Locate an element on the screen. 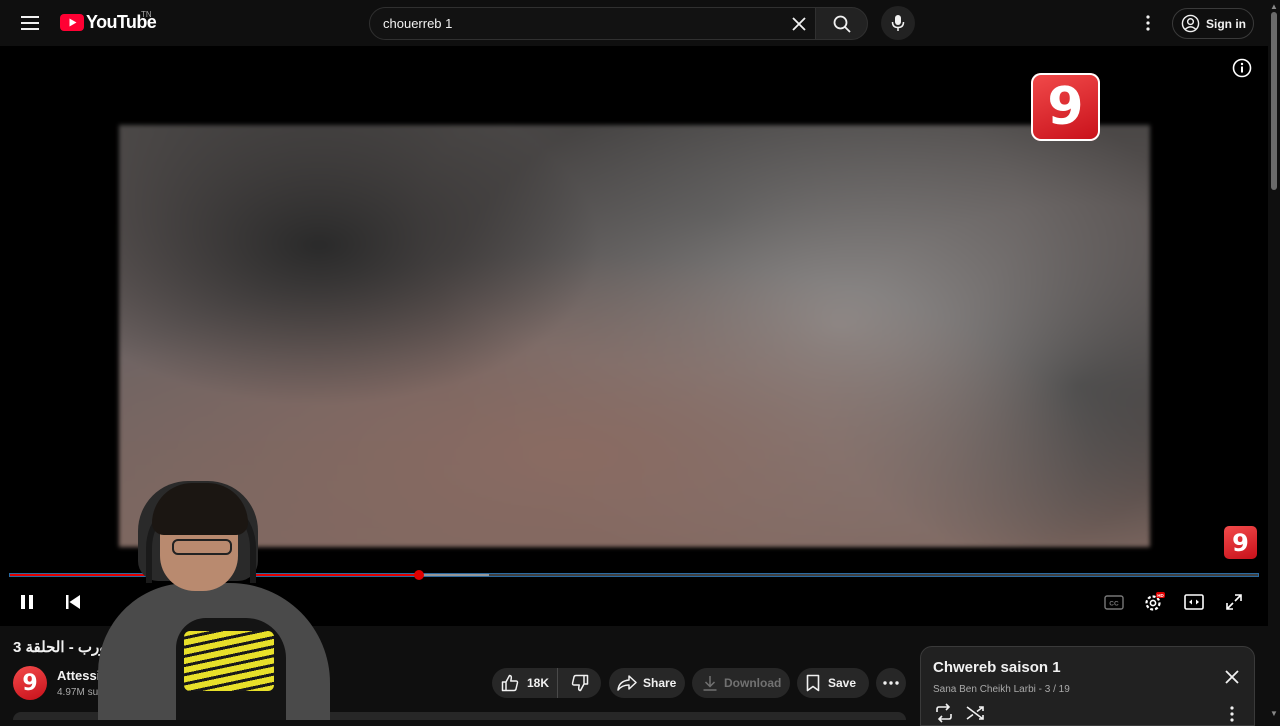 The width and height of the screenshot is (1280, 726). closed-captions-icon: CC is located at coordinates (1114, 602).